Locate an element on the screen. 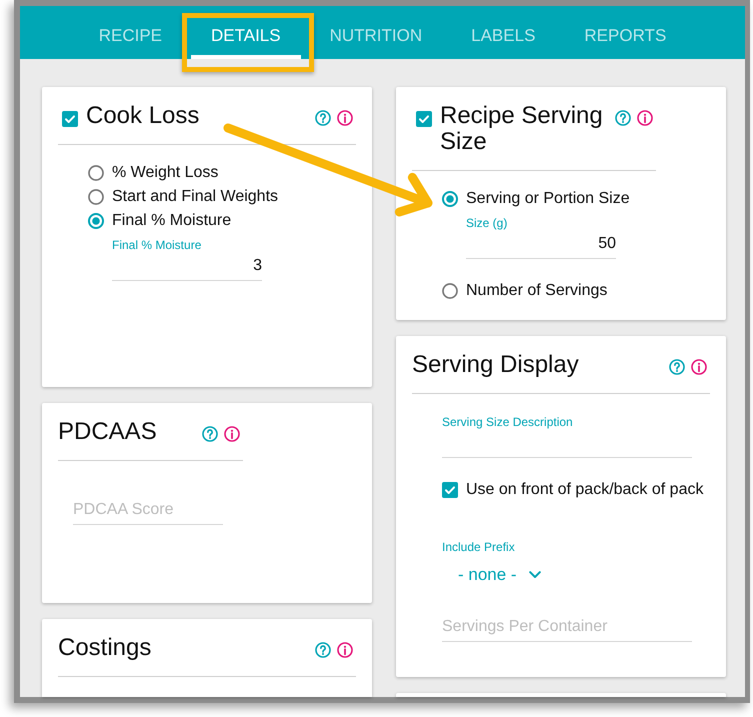 Image resolution: width=753 pixels, height=717 pixels. tab: RECIPE is located at coordinates (130, 32).